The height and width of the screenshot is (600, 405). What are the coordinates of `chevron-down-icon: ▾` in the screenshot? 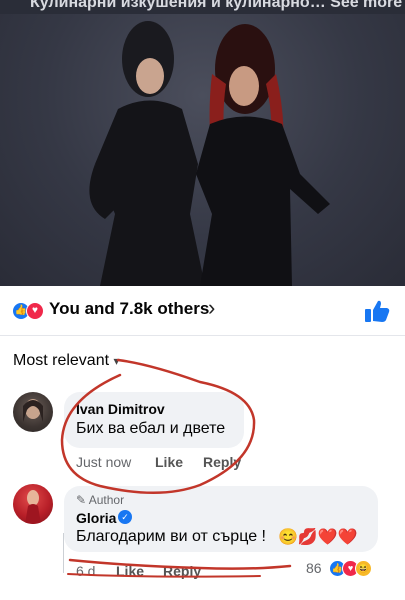 It's located at (116, 361).